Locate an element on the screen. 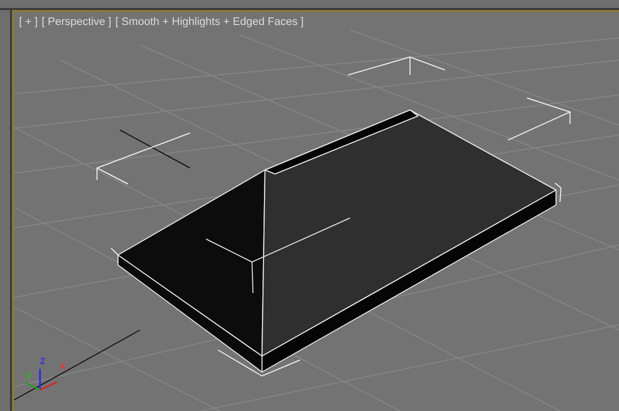 This screenshot has height=411, width=619. viewport-label: [ + ] is located at coordinates (28, 22).